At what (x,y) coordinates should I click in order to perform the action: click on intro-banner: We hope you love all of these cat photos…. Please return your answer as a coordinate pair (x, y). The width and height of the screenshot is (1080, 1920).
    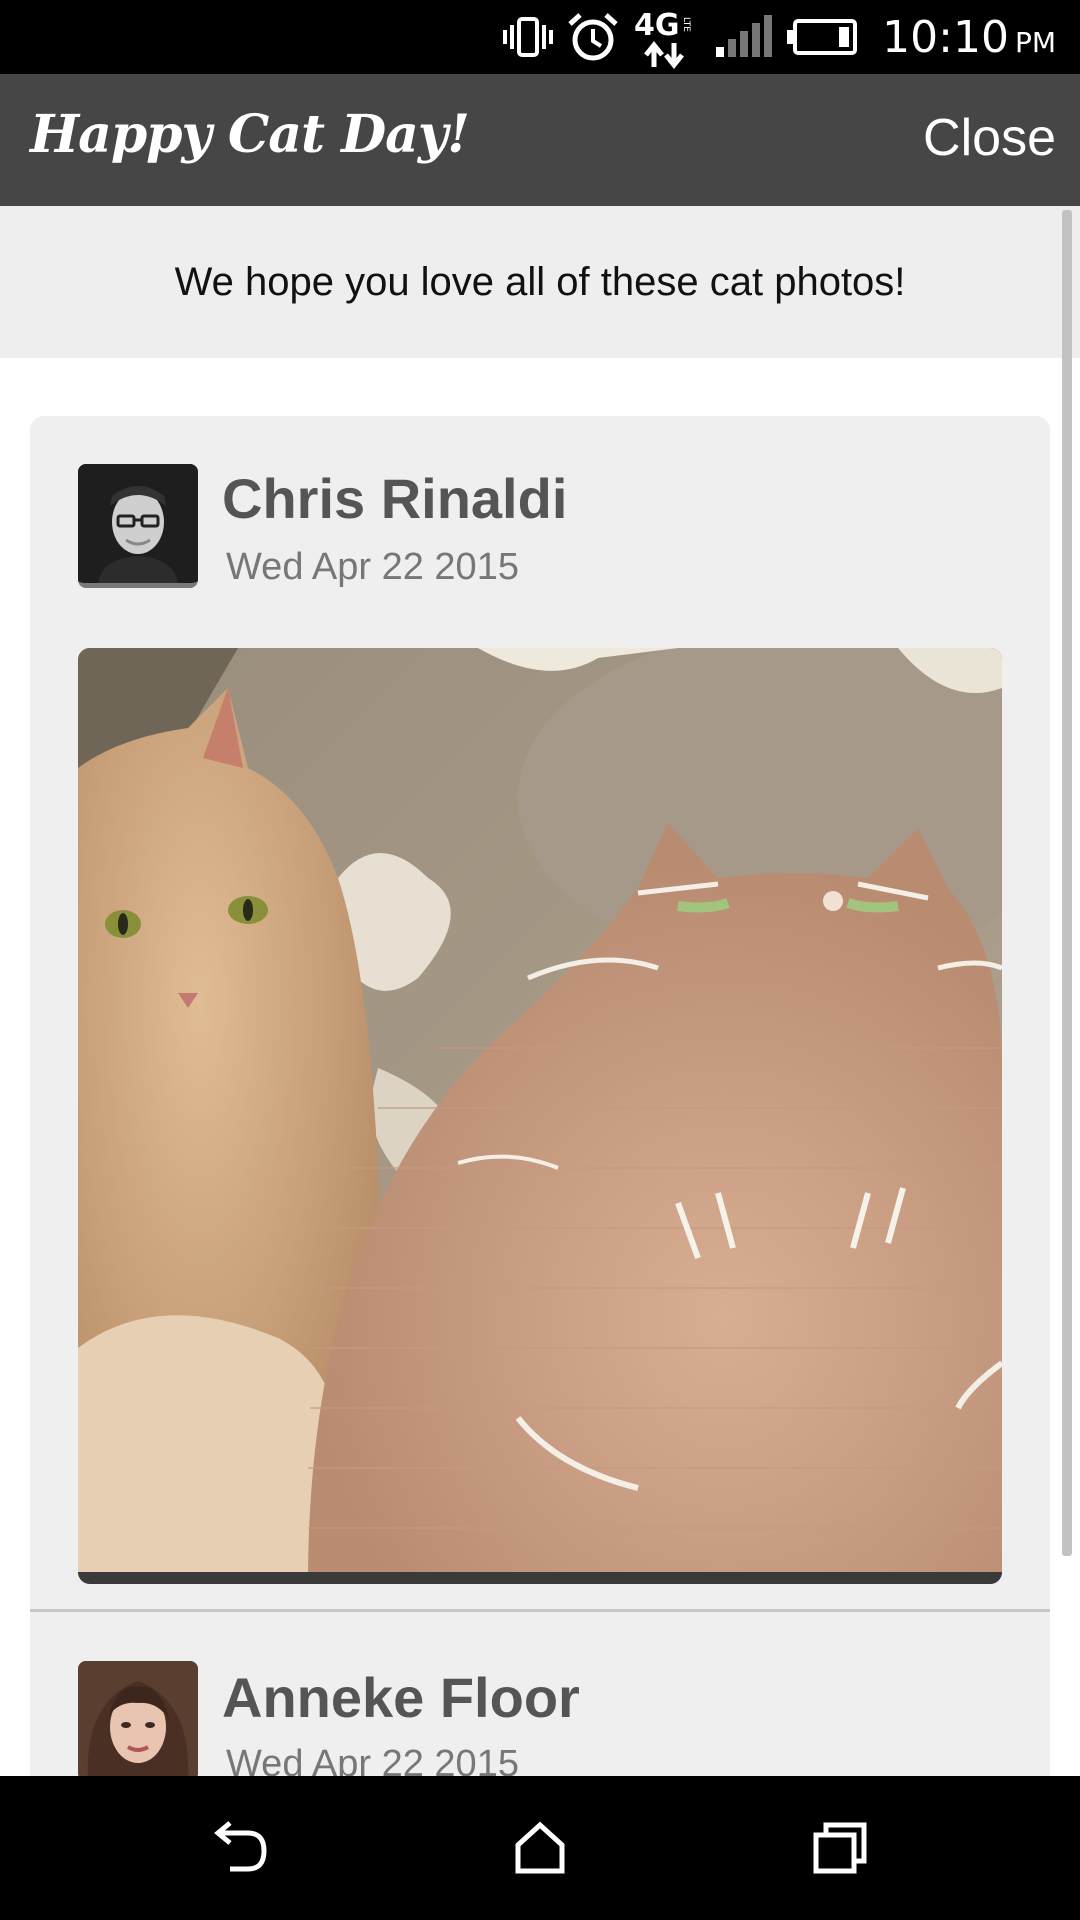
    Looking at the image, I should click on (540, 282).